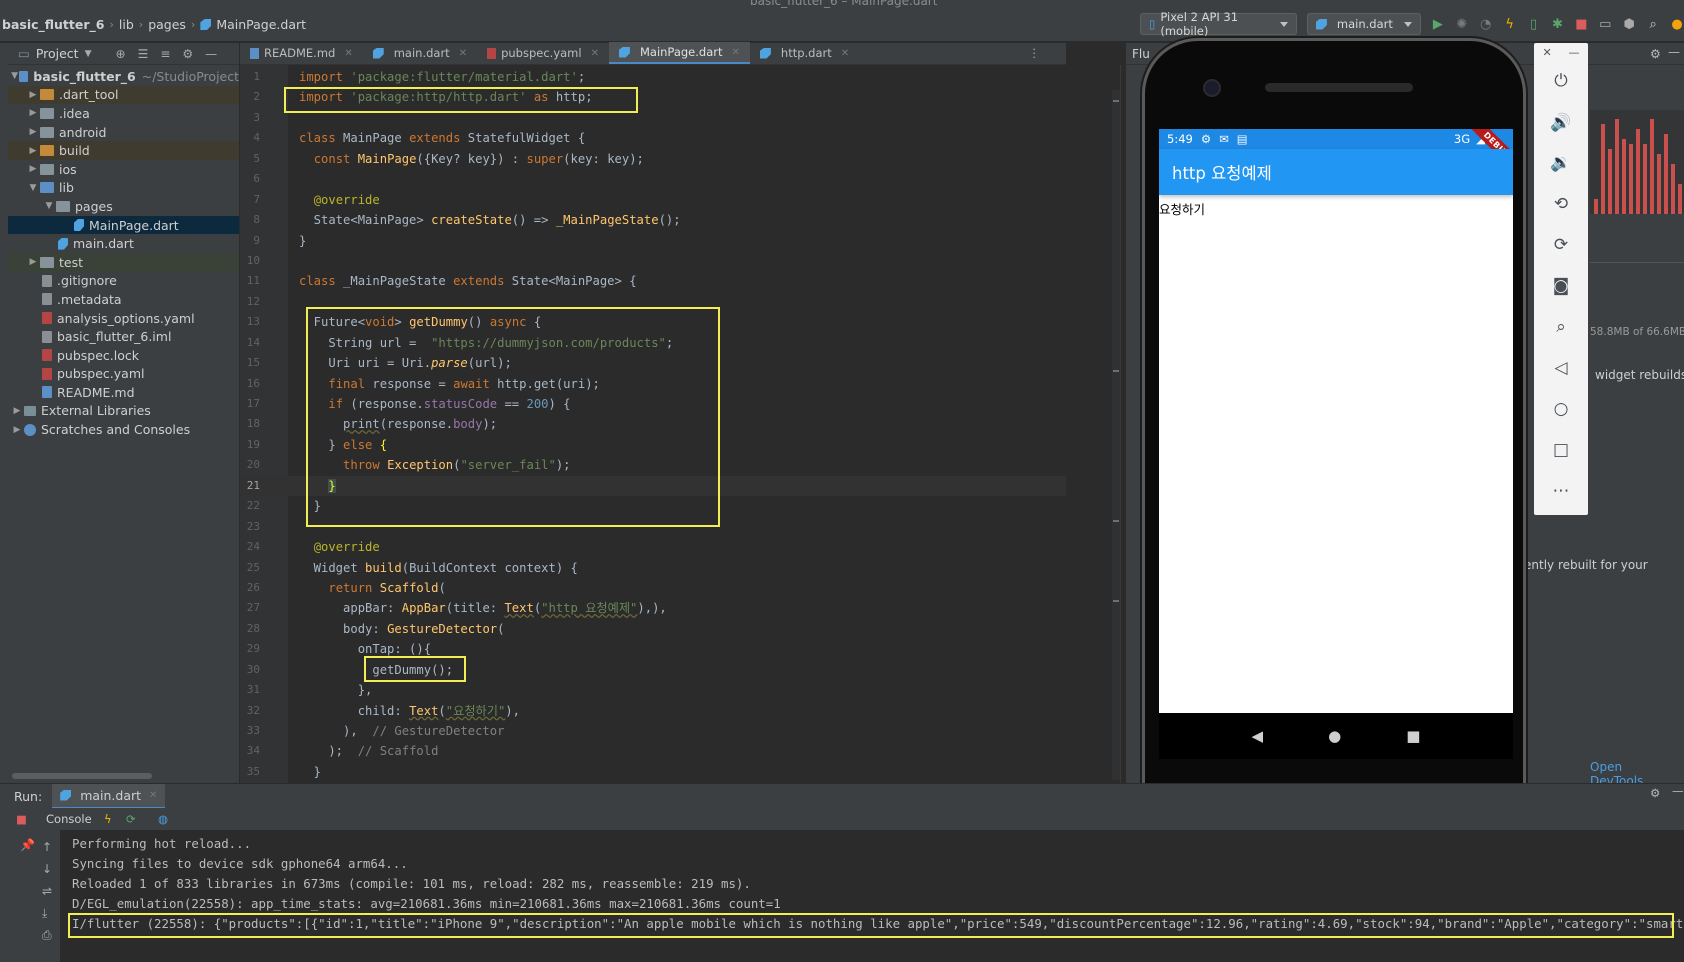 The image size is (1684, 962). I want to click on rotate-right-icon: ⟳, so click(1561, 245).